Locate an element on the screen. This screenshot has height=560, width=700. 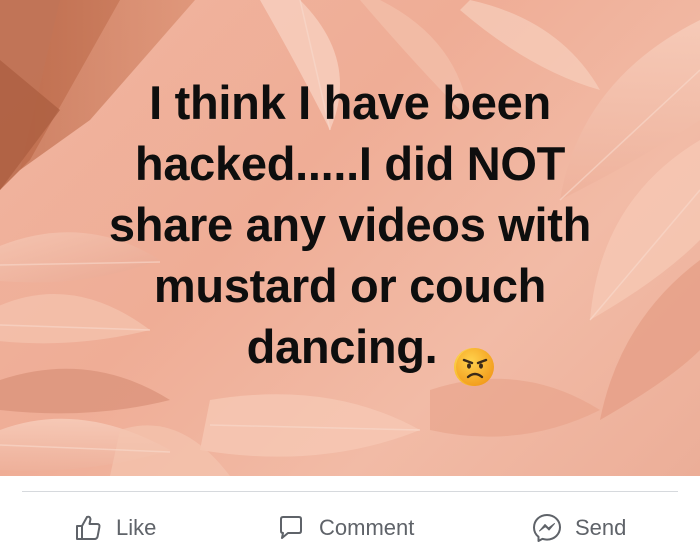
post-message-line: hacked.....I did NOT is located at coordinates (350, 163).